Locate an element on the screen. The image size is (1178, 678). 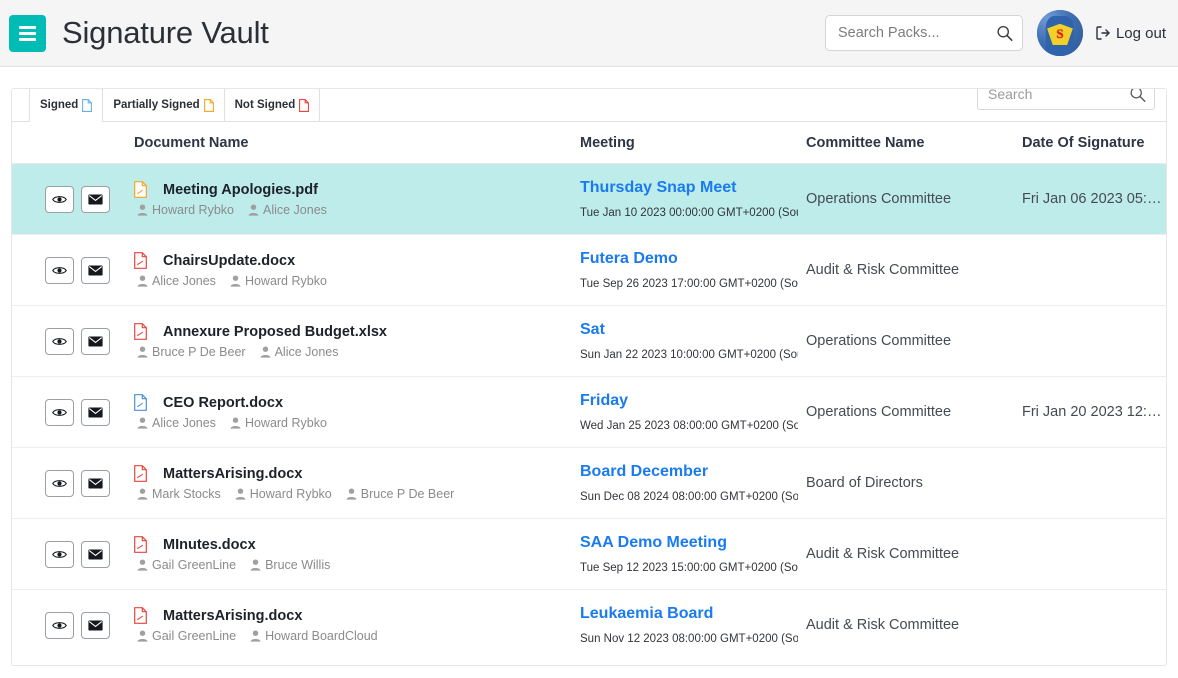
document-title-row: MInutes.docx is located at coordinates (357, 544).